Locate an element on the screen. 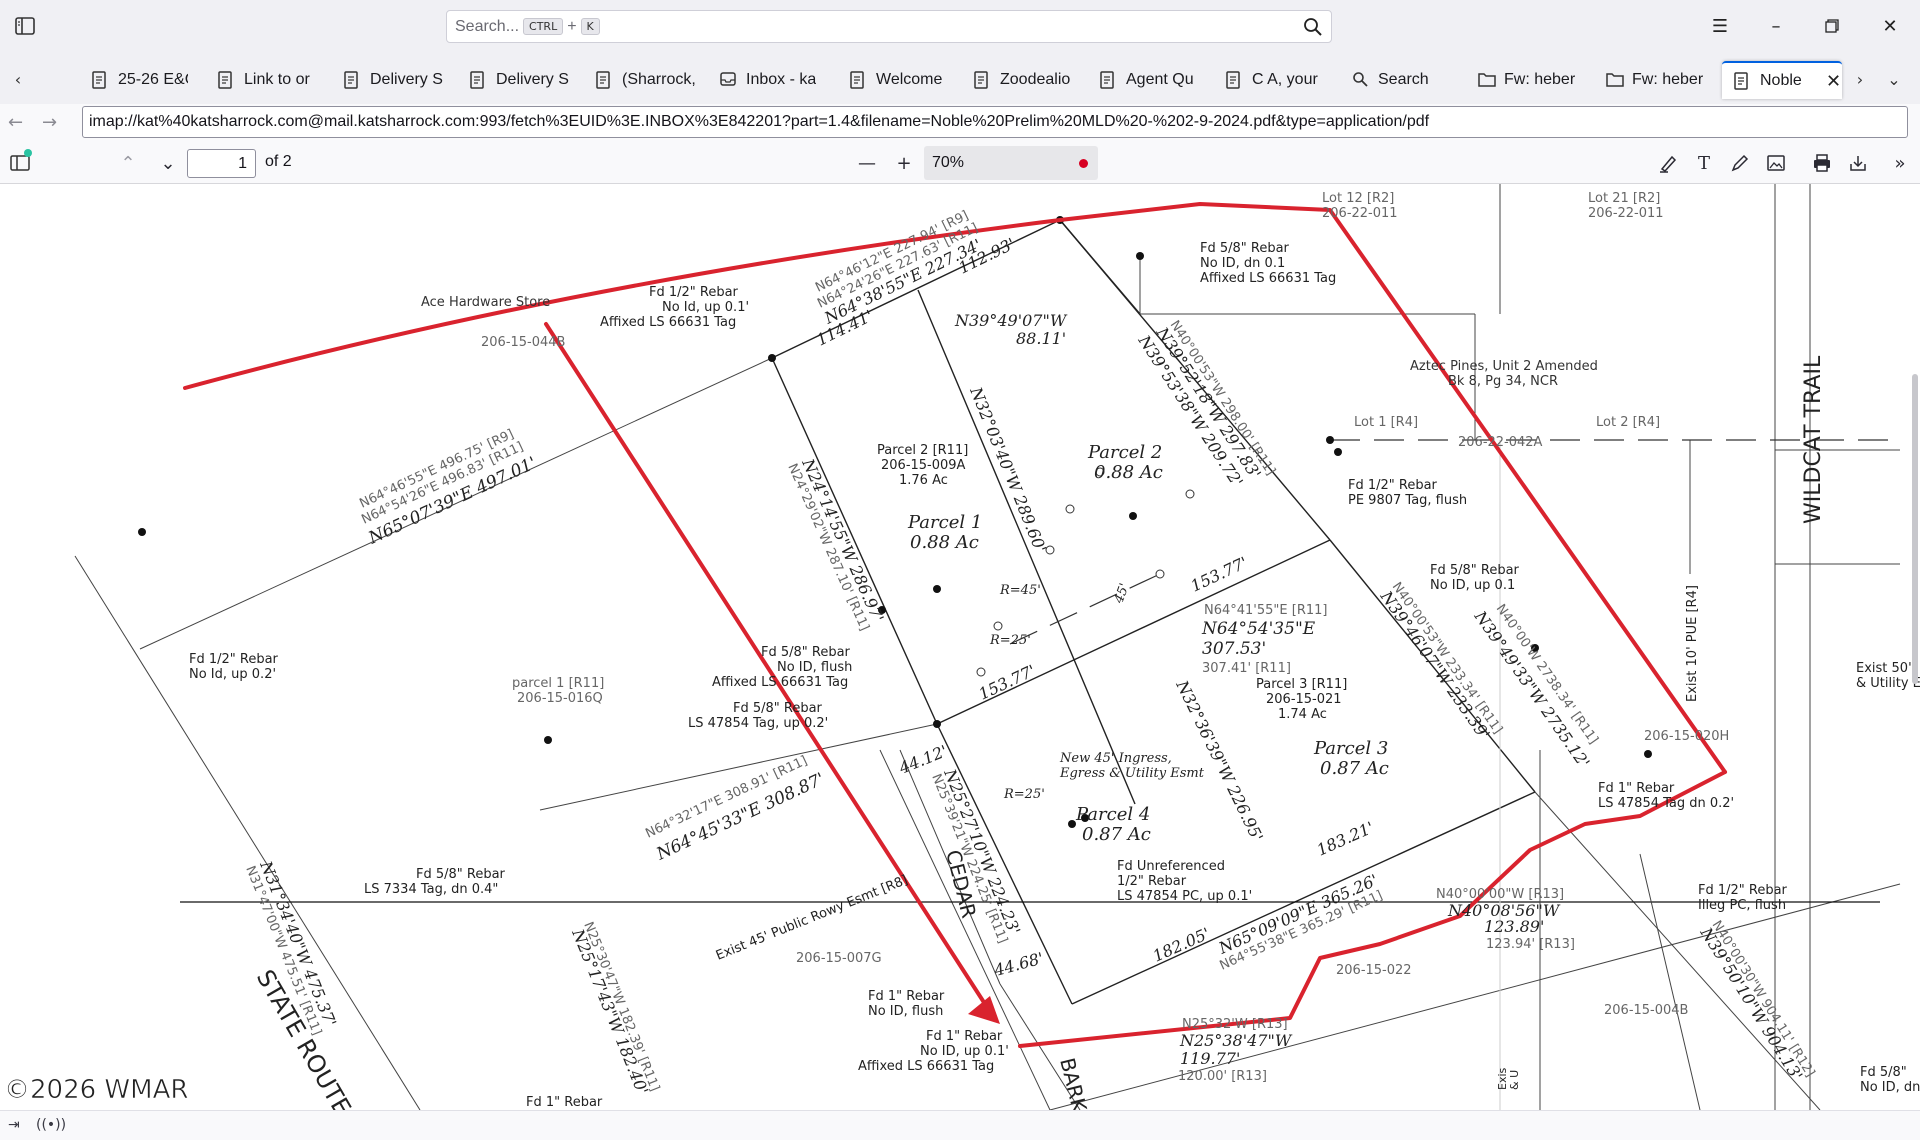 The width and height of the screenshot is (1920, 1140). tab-13: Noble ✕ is located at coordinates (1782, 80).